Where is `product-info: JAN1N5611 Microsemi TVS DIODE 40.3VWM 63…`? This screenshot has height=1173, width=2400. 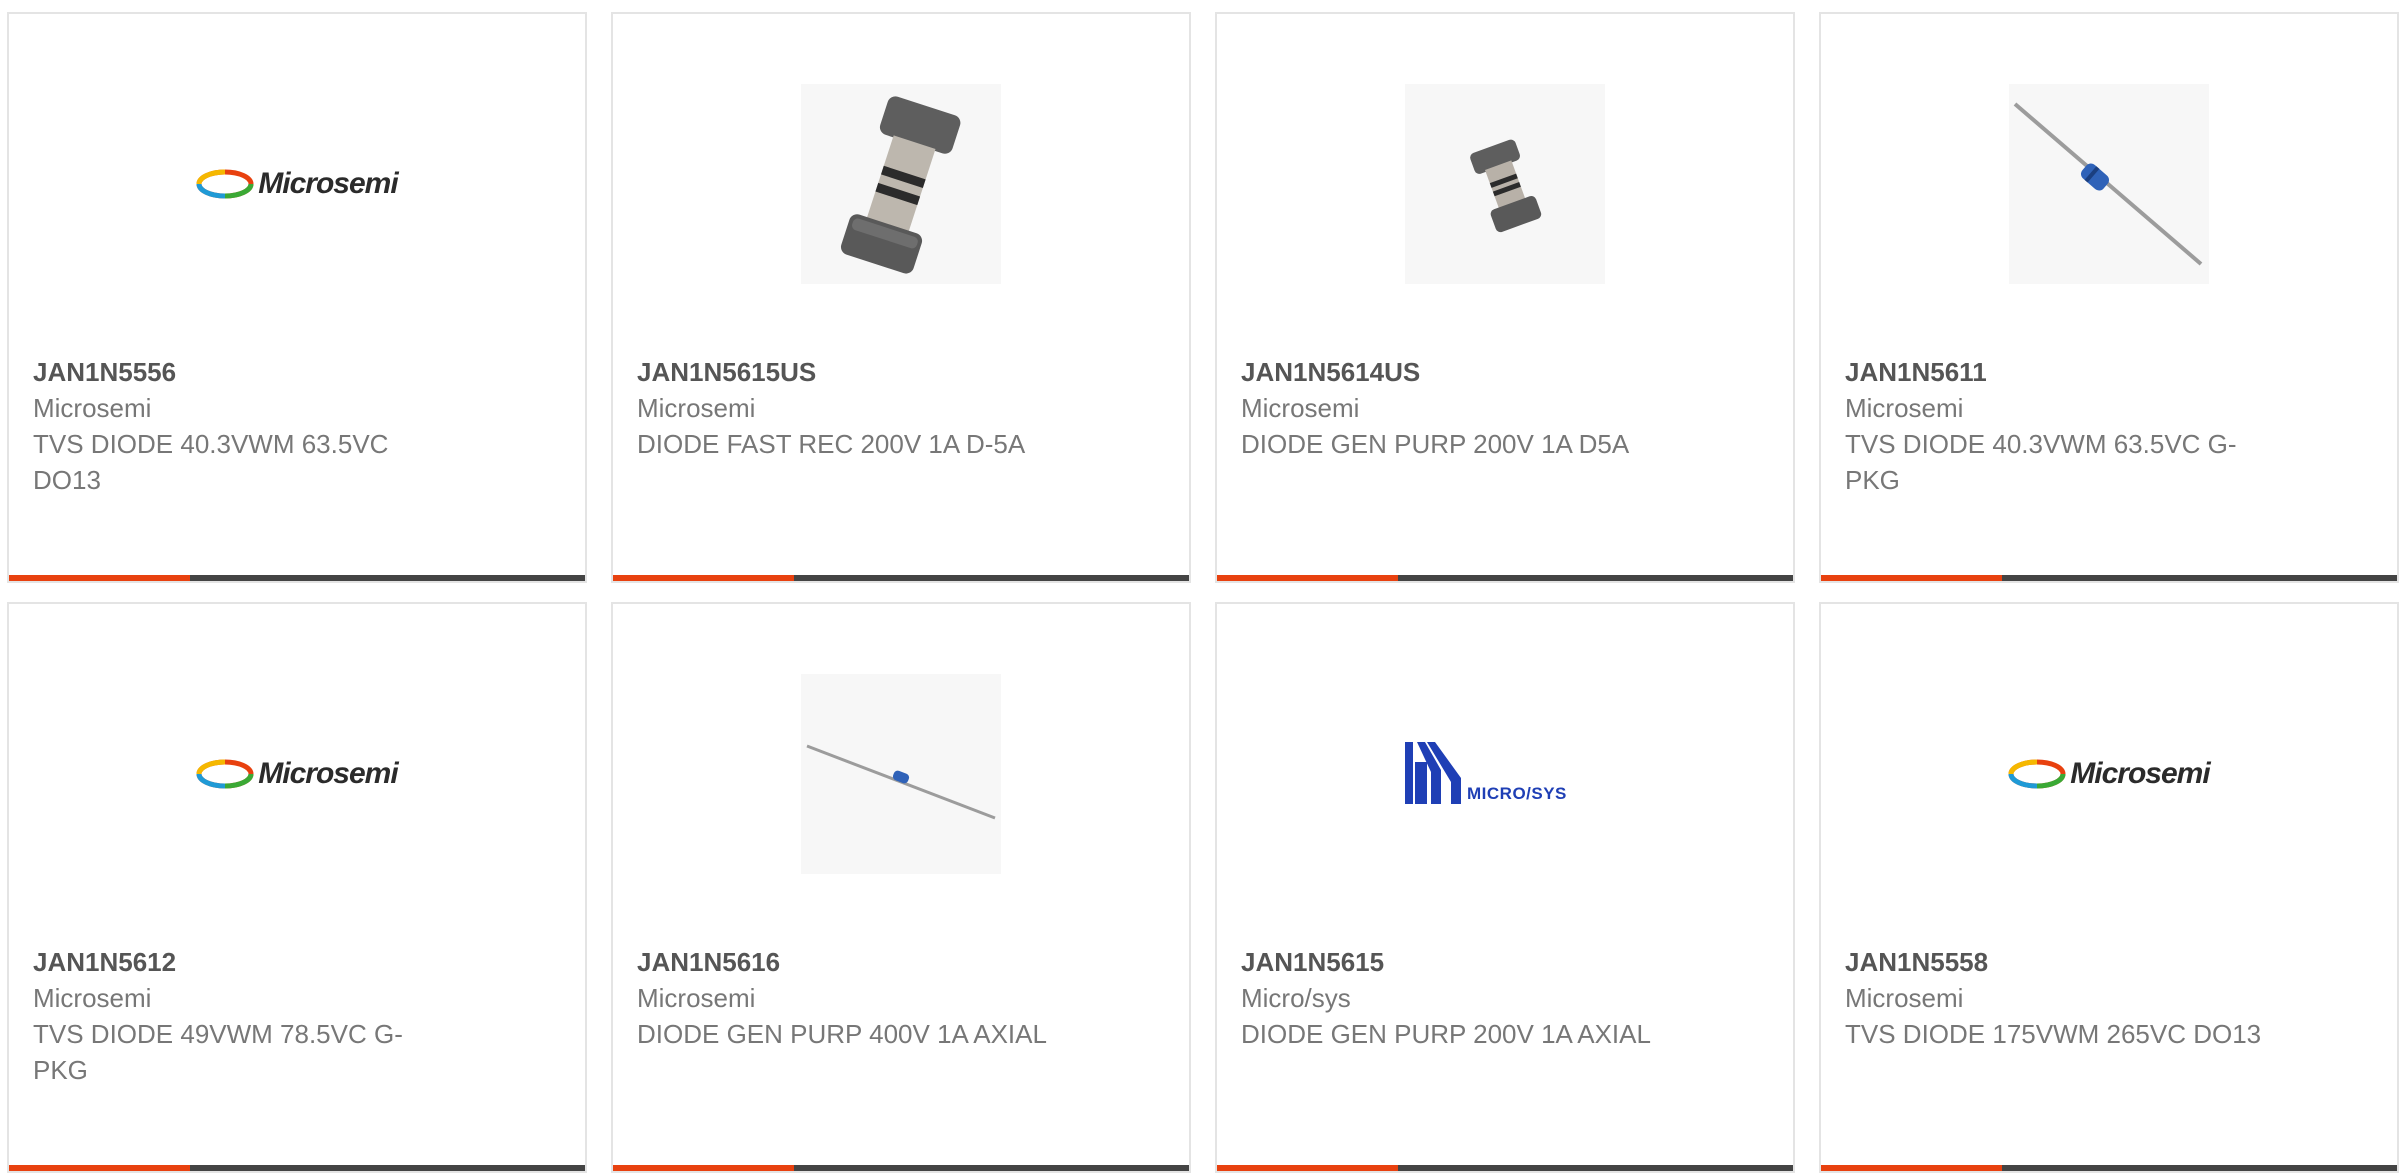 product-info: JAN1N5611 Microsemi TVS DIODE 40.3VWM 63… is located at coordinates (2055, 426).